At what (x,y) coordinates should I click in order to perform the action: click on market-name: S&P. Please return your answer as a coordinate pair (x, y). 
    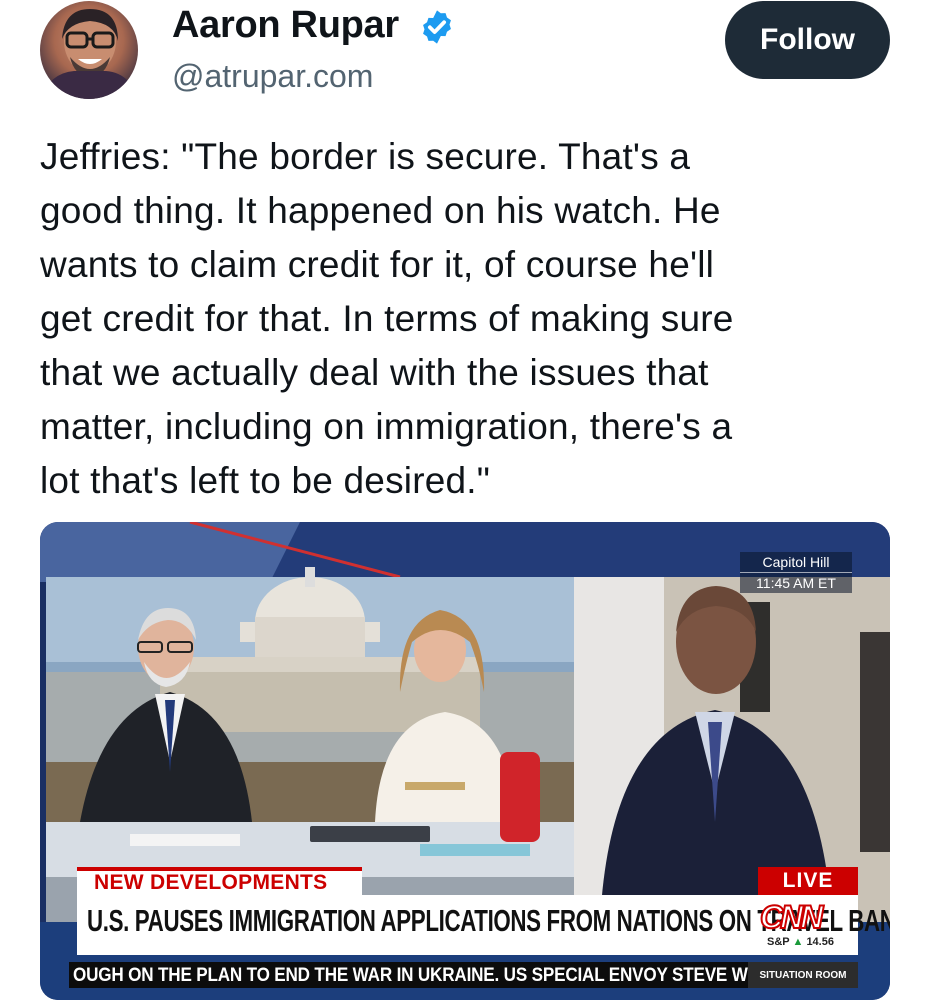
    Looking at the image, I should click on (778, 942).